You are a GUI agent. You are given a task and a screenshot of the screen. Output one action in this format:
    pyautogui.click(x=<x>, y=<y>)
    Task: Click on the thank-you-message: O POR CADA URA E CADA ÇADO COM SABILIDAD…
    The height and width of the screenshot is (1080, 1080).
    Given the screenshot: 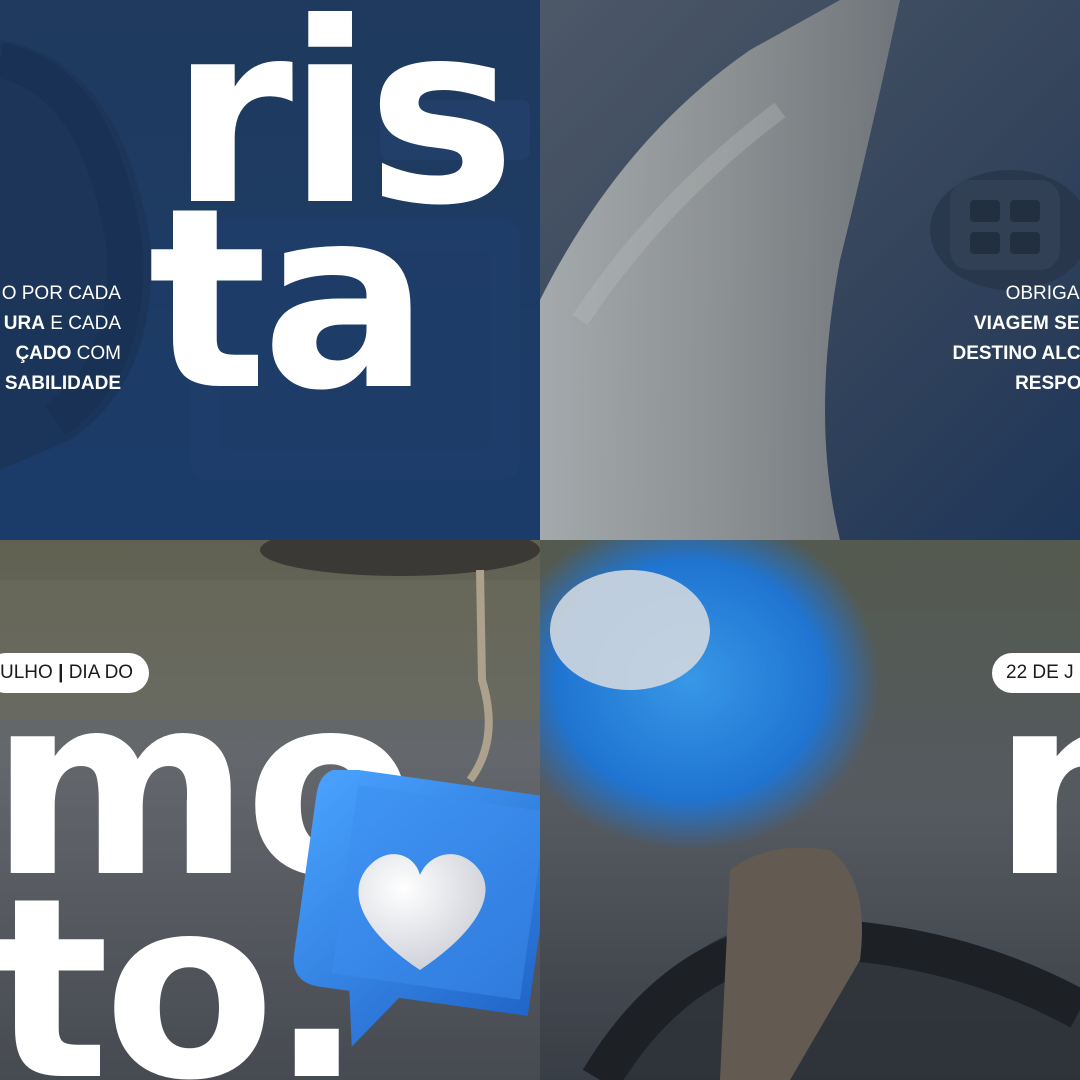 What is the action you would take?
    pyautogui.click(x=61, y=339)
    